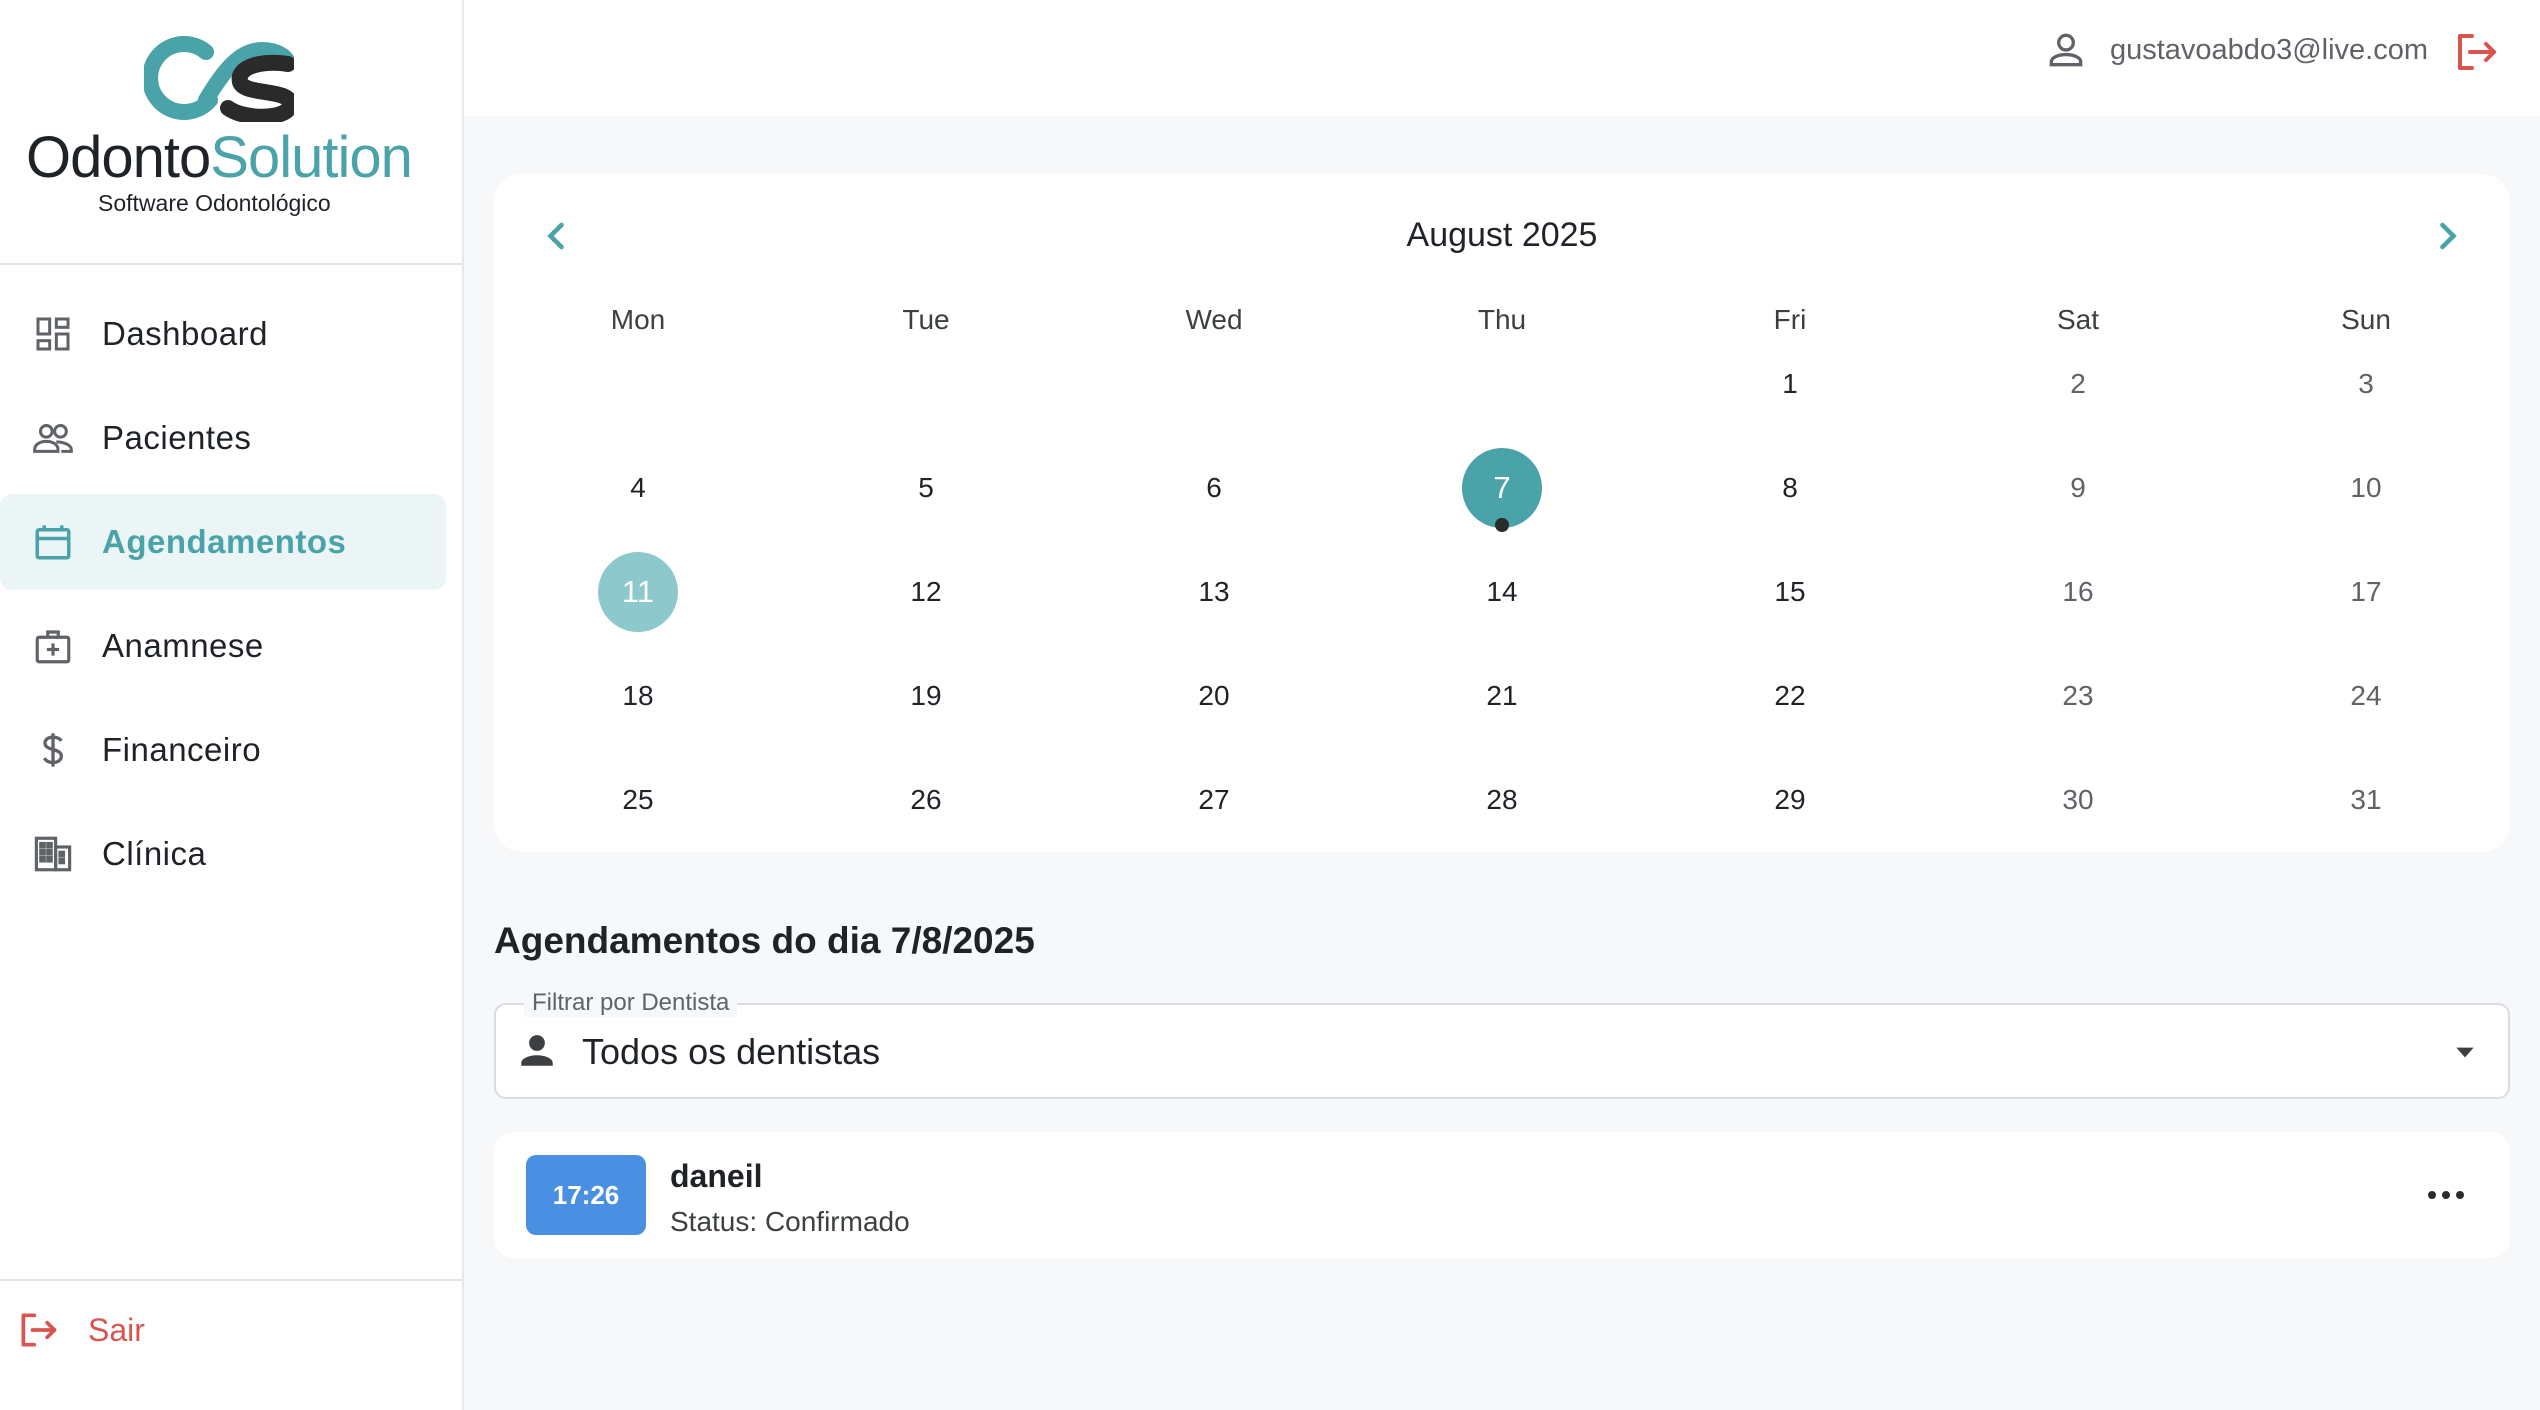 The height and width of the screenshot is (1410, 2540). I want to click on user-menu: gustavoabdo3@live.com, so click(2236, 50).